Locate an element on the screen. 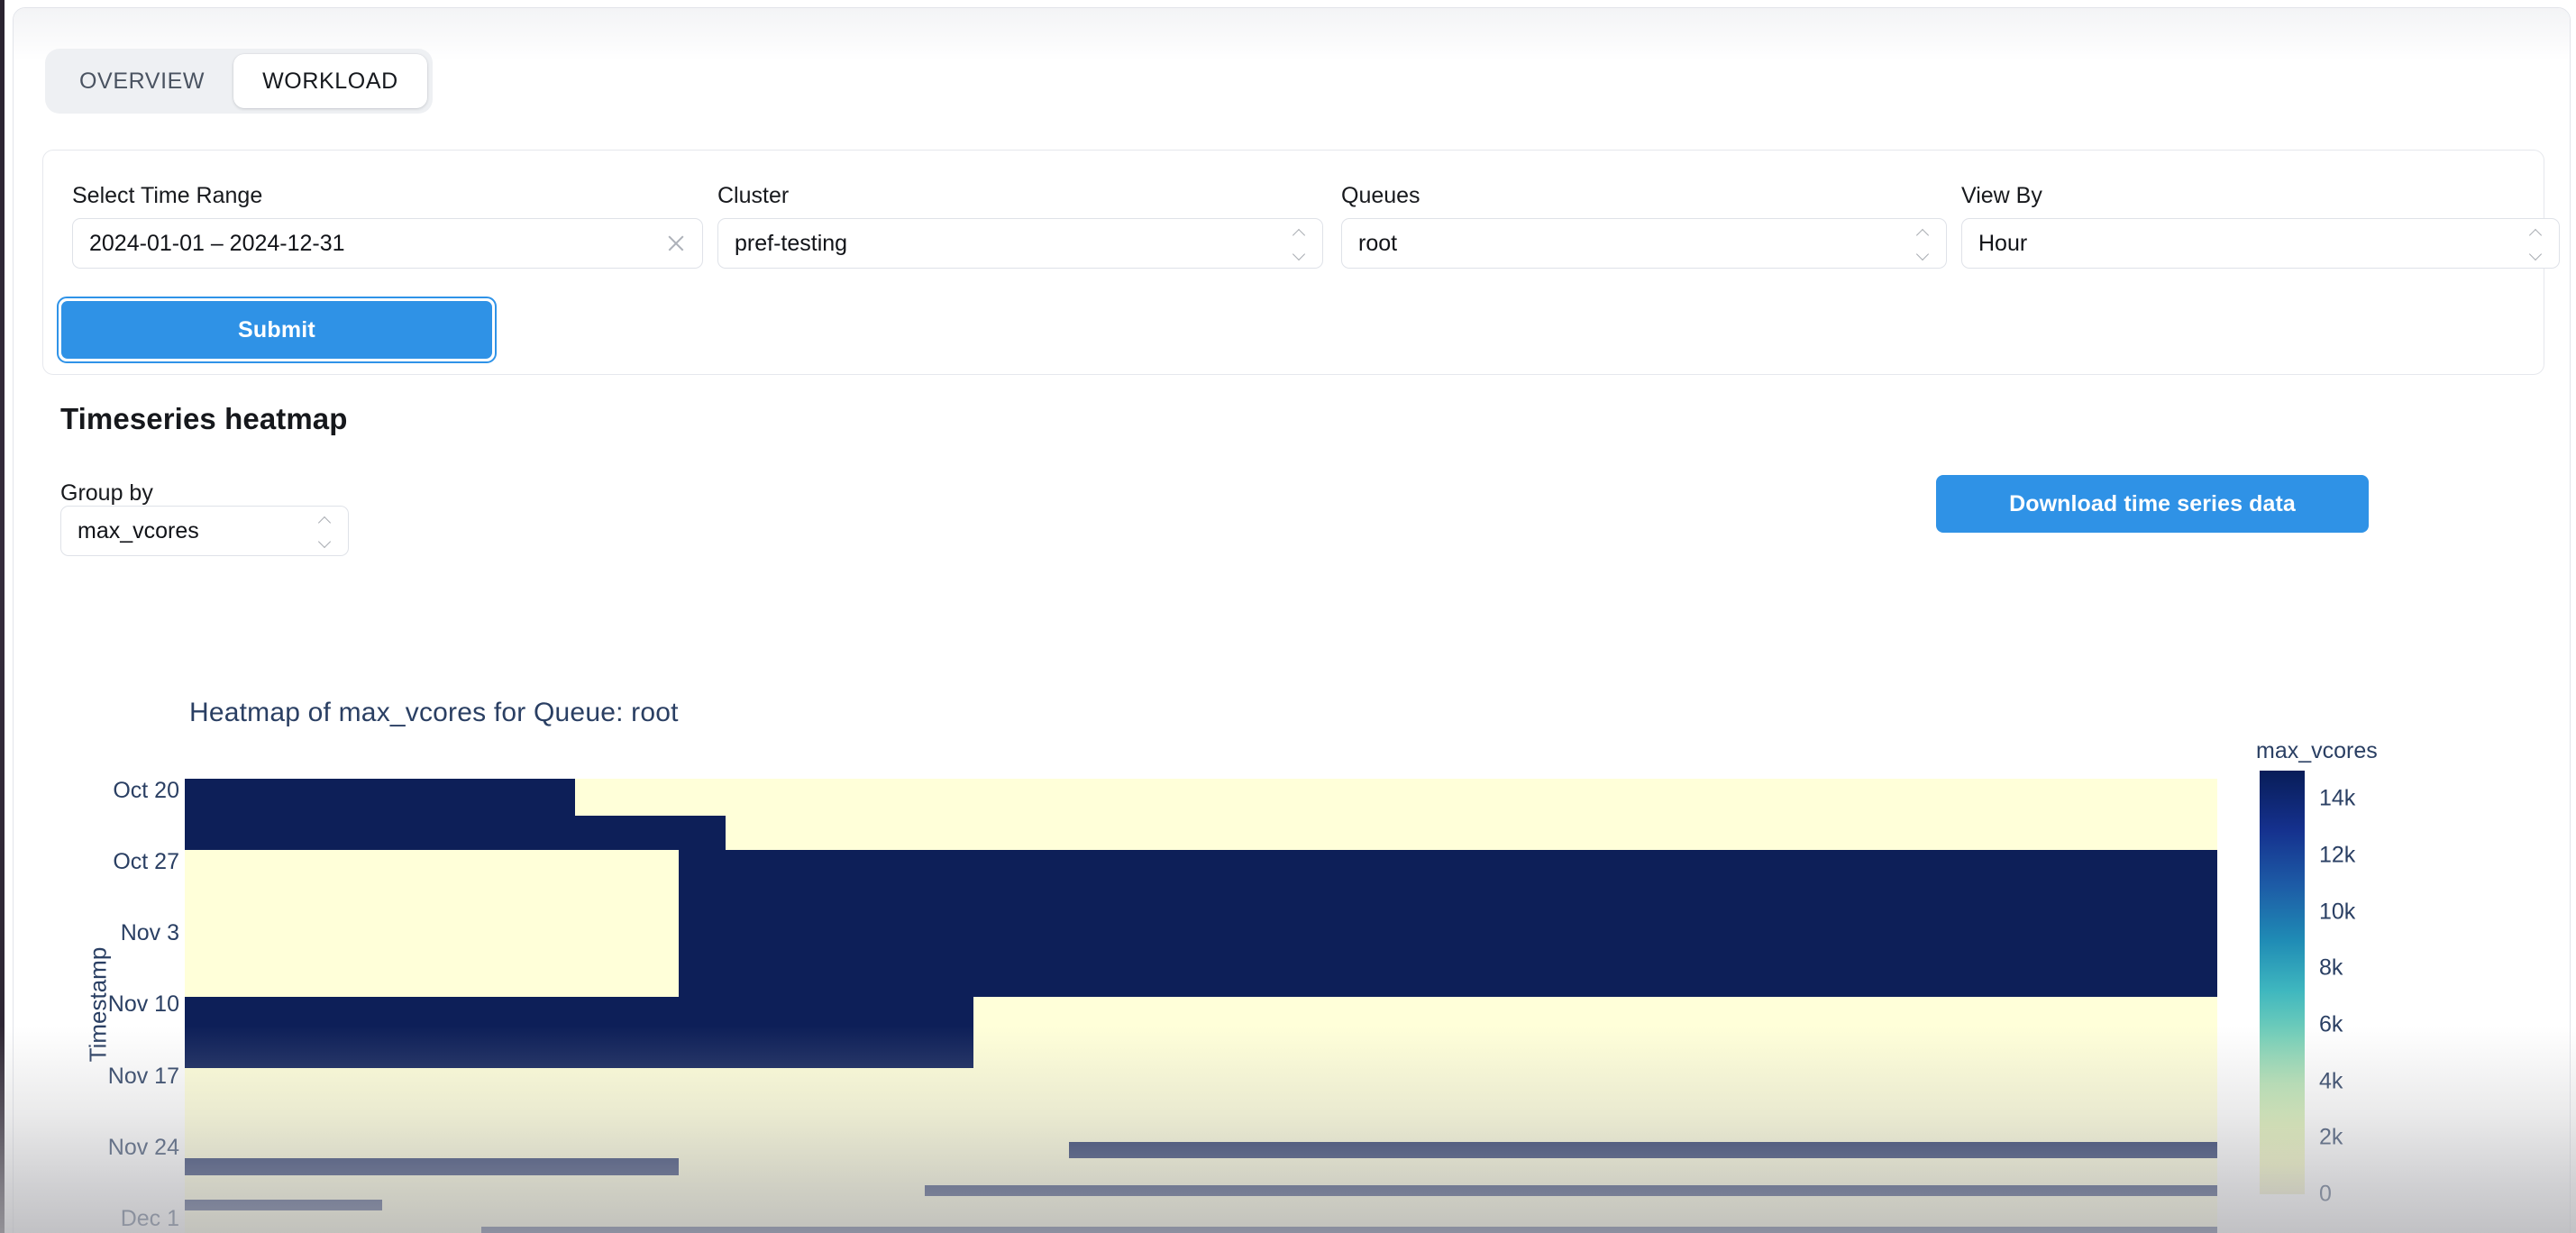 The width and height of the screenshot is (2576, 1233). colorbar-tick-label: 12k is located at coordinates (2337, 855).